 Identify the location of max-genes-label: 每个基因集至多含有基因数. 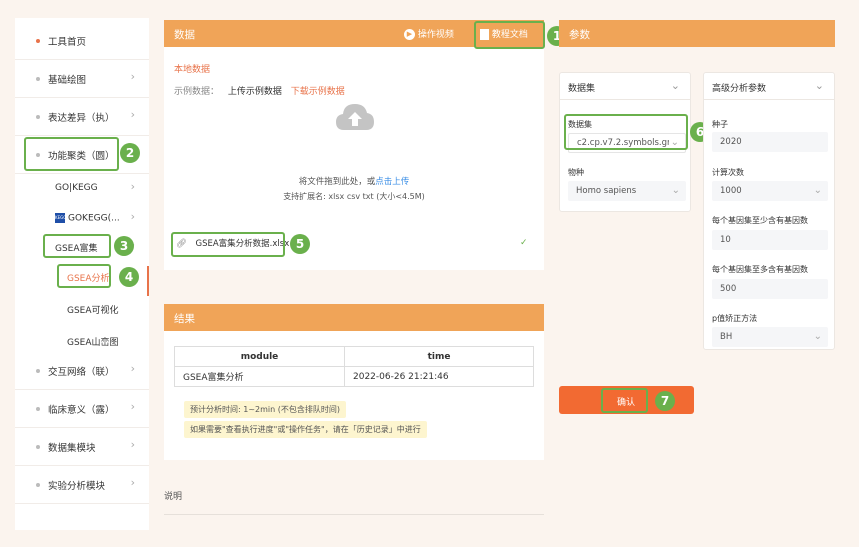
(760, 269).